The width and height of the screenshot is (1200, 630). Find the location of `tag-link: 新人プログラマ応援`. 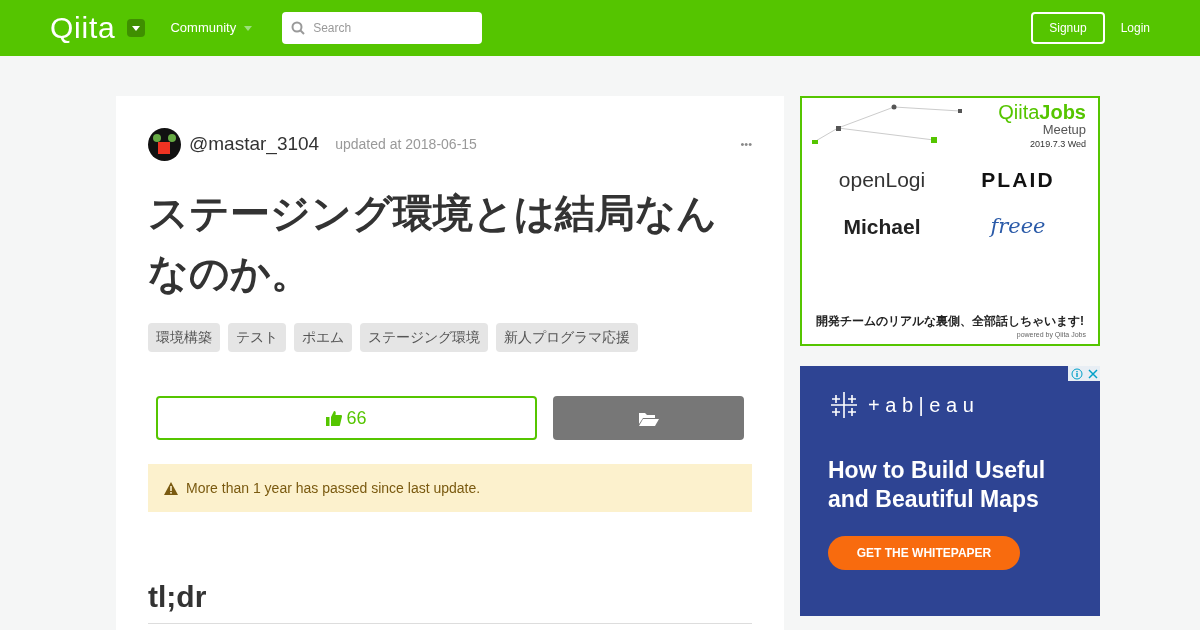

tag-link: 新人プログラマ応援 is located at coordinates (567, 337).